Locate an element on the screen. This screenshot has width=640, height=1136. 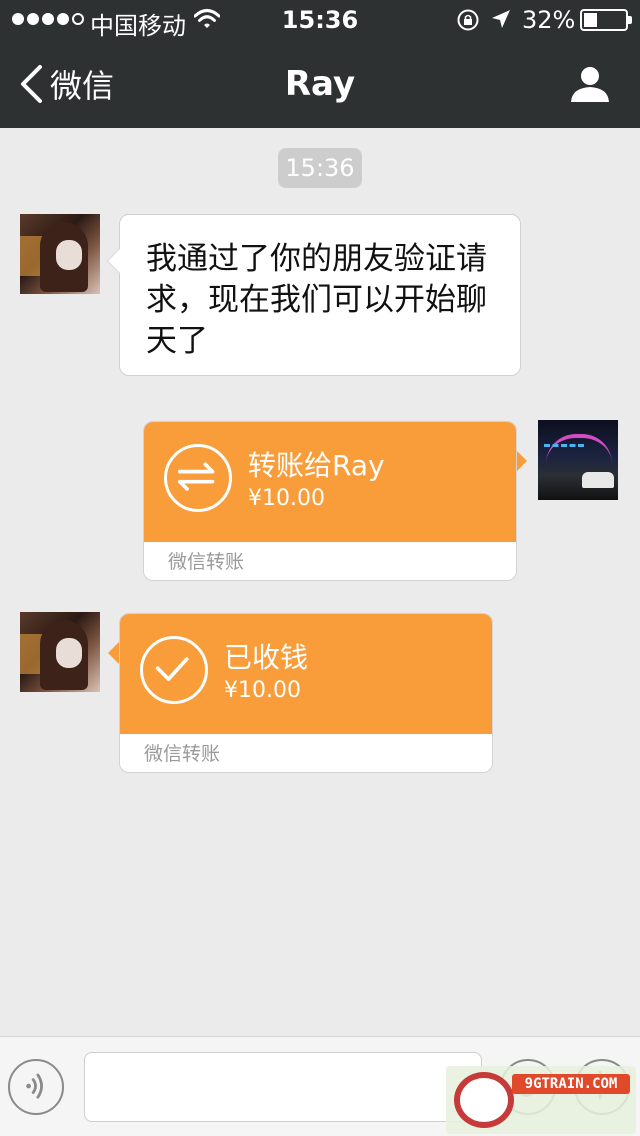
watermark-text: 9GTRAIN.COM is located at coordinates (571, 1084).